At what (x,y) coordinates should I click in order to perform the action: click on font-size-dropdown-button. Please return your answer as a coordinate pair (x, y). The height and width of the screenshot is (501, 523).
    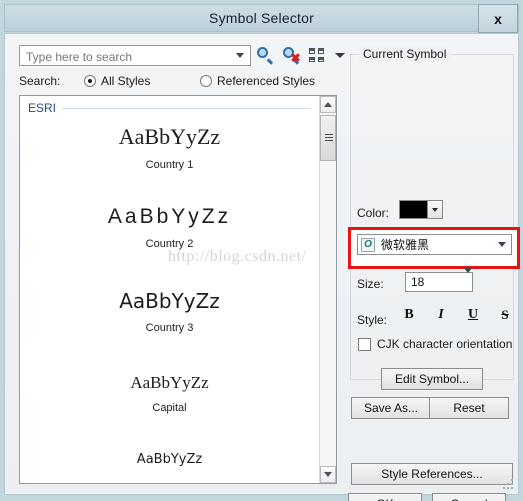
    Looking at the image, I should click on (468, 279).